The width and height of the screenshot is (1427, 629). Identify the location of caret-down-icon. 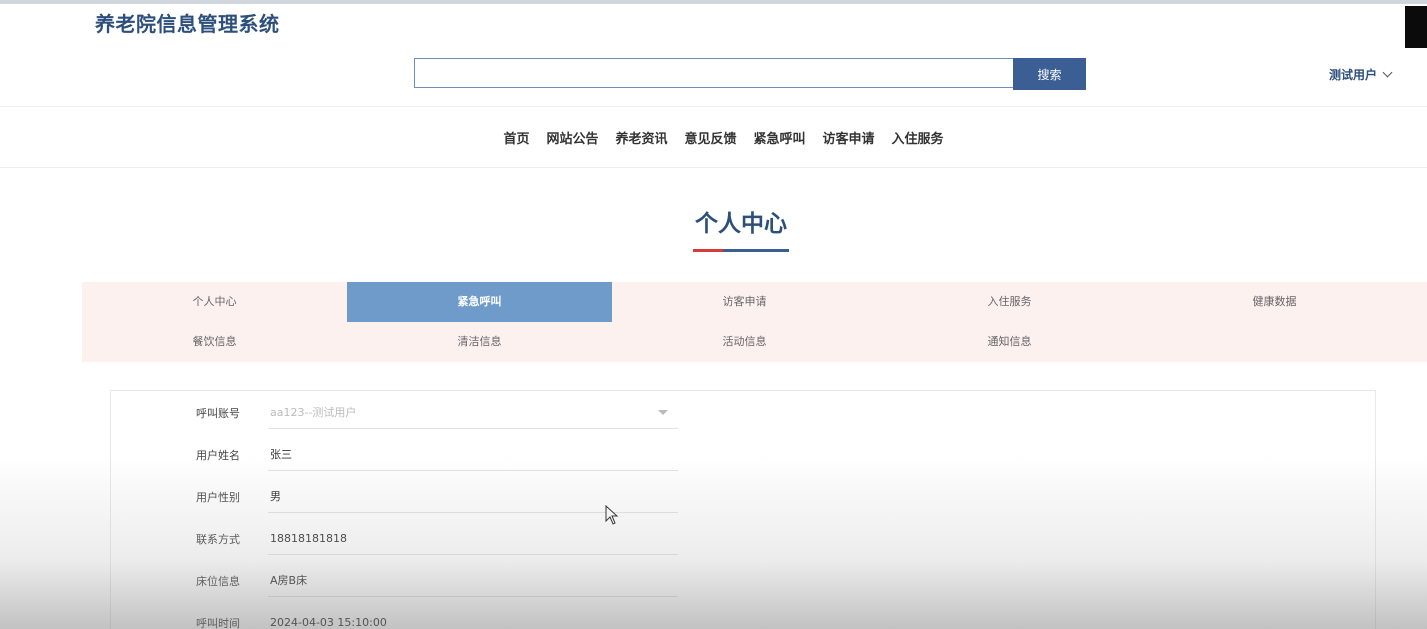
(663, 412).